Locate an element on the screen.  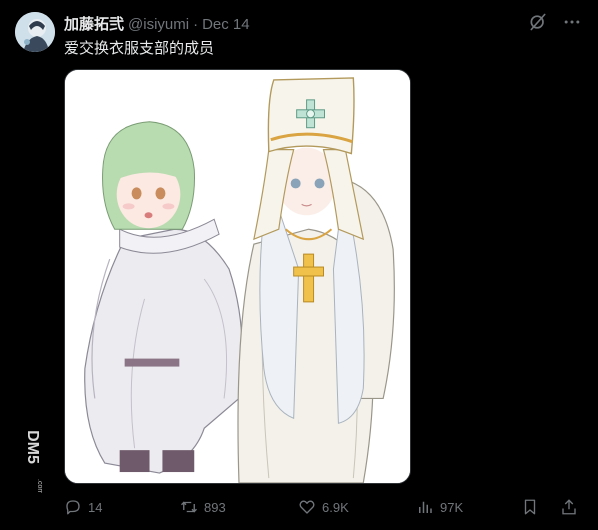
watermark-logo: DM5 .com is located at coordinates (33, 461).